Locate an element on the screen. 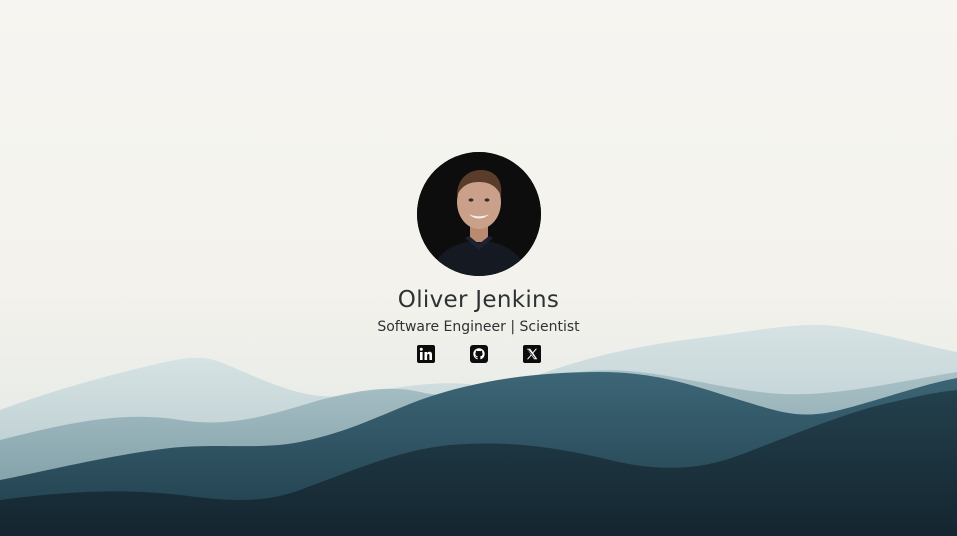 Image resolution: width=957 pixels, height=536 pixels. profile-tagline: Software Engineer | Scientist is located at coordinates (478, 327).